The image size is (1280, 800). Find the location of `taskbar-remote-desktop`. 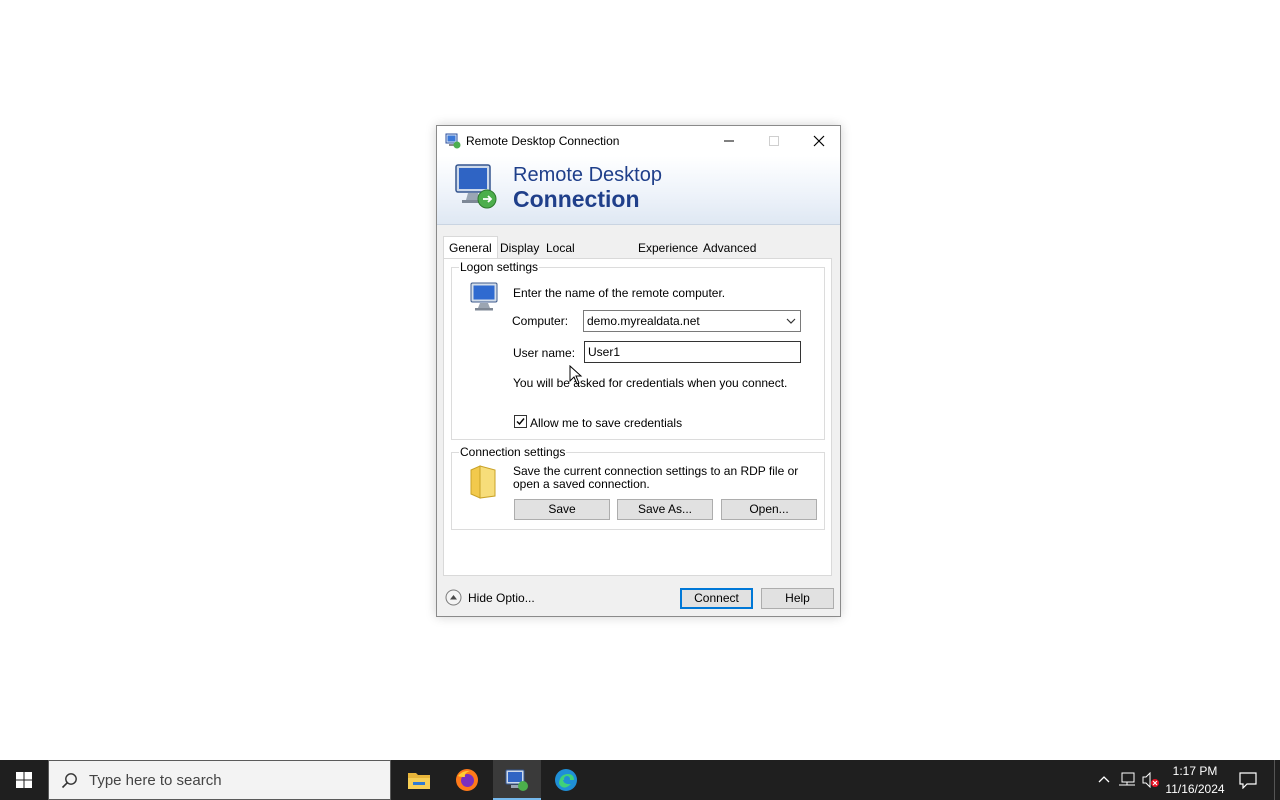

taskbar-remote-desktop is located at coordinates (517, 780).